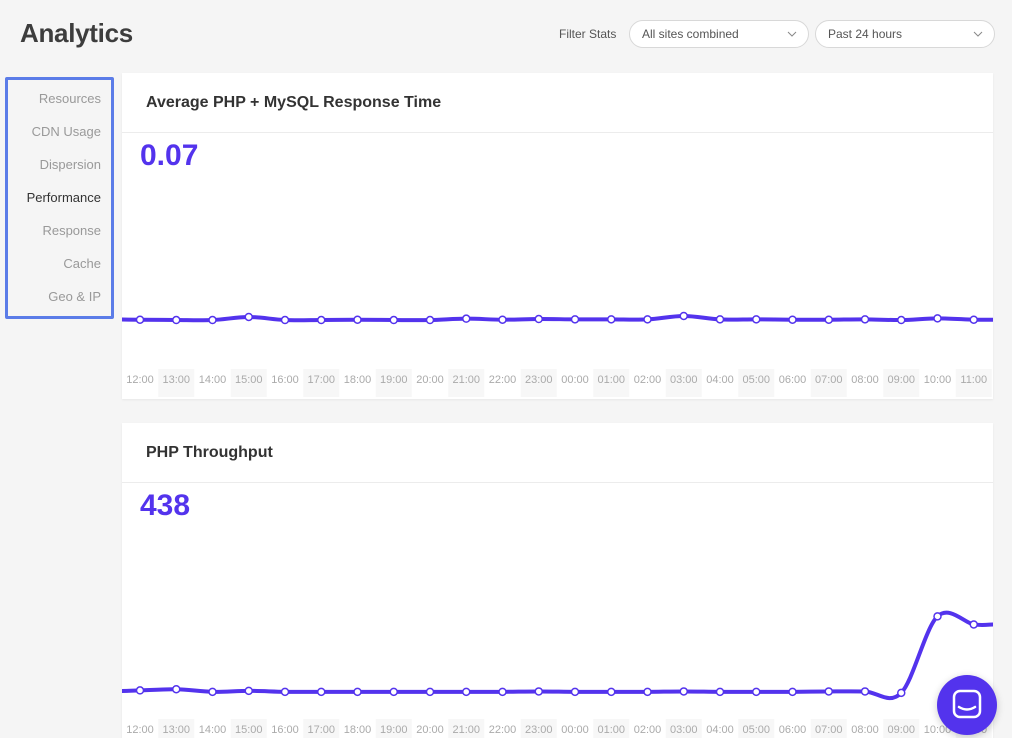  What do you see at coordinates (973, 380) in the screenshot?
I see `x-tick-label: 11:00` at bounding box center [973, 380].